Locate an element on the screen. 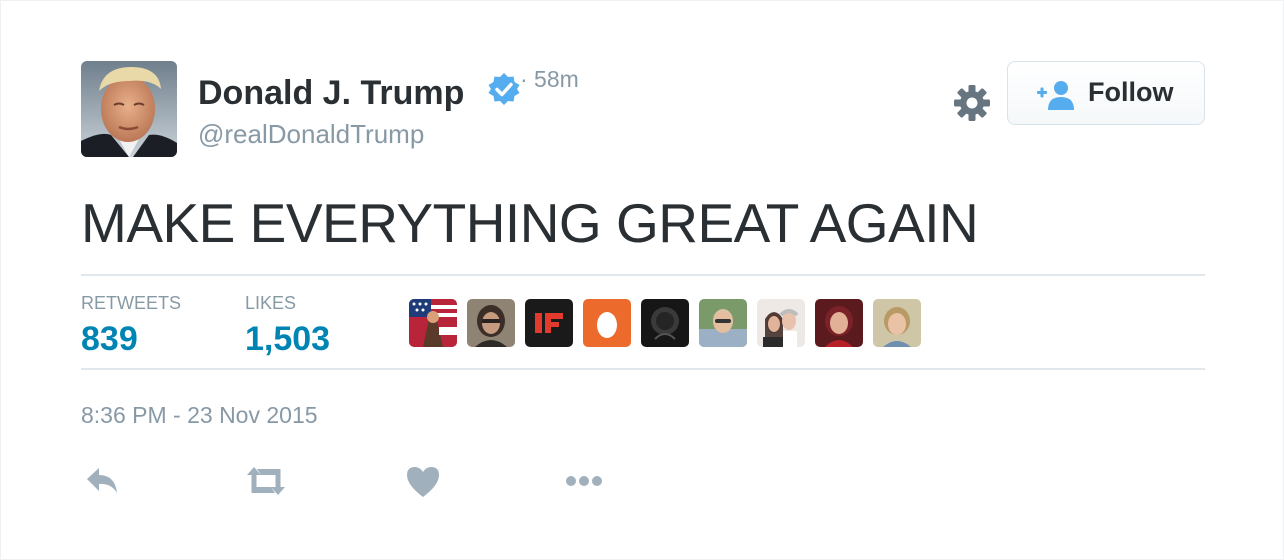 This screenshot has height=560, width=1284. user-handle: @realDonaldTrump is located at coordinates (311, 134).